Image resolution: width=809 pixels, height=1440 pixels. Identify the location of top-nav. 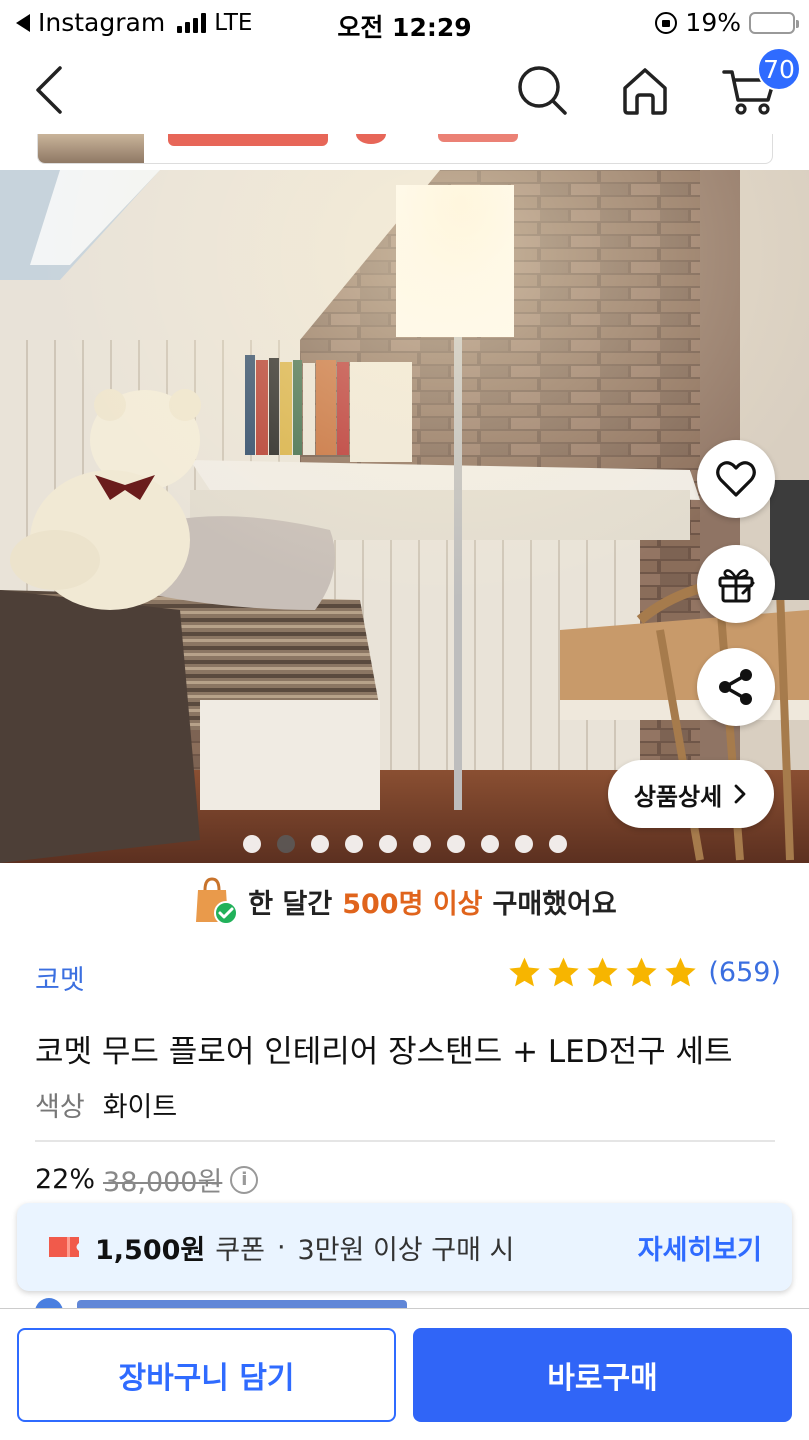
(404, 90).